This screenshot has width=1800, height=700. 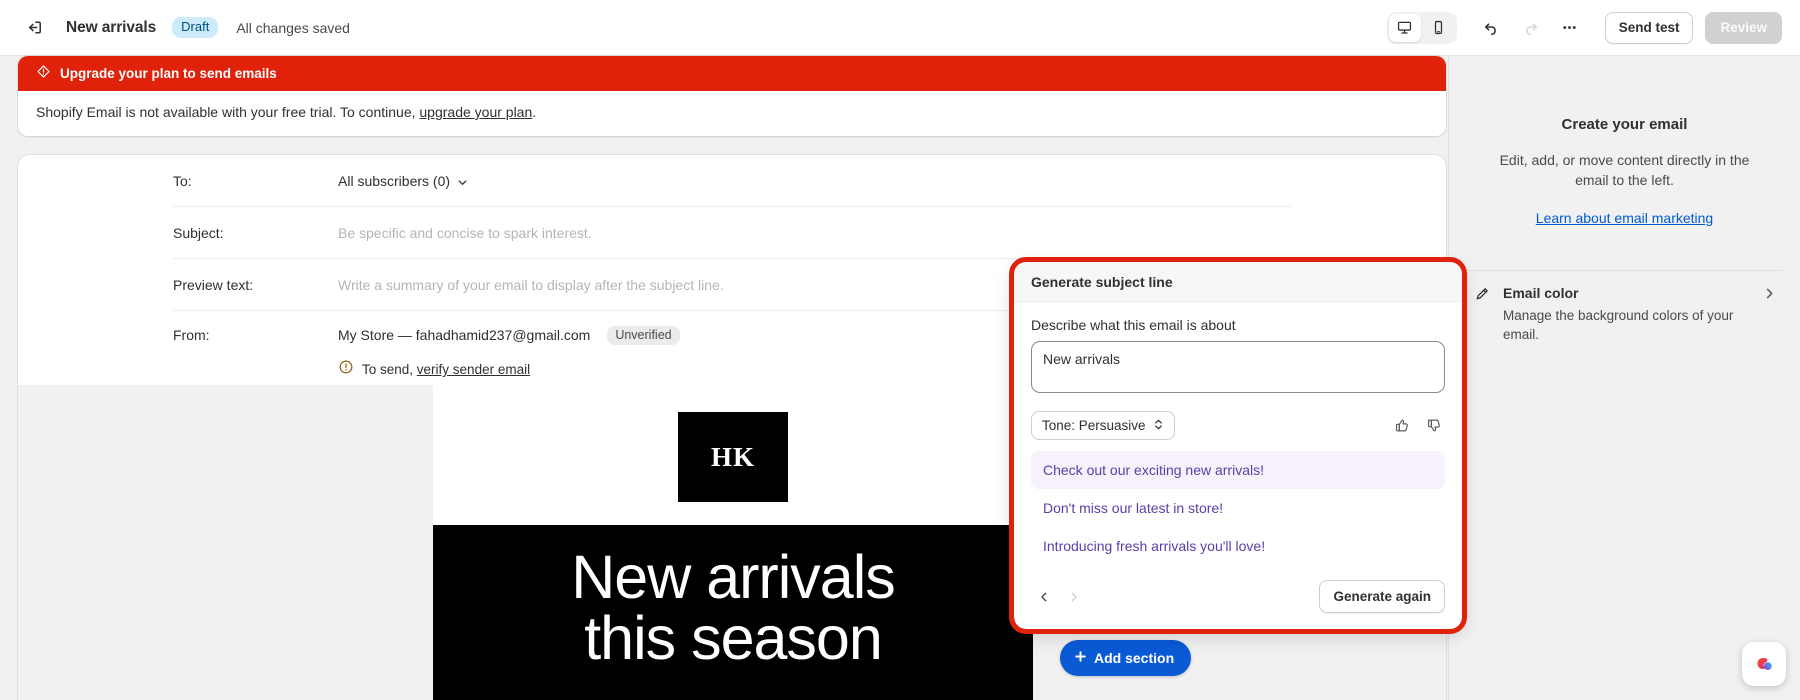 What do you see at coordinates (1421, 27) in the screenshot?
I see `device-preview-toggle` at bounding box center [1421, 27].